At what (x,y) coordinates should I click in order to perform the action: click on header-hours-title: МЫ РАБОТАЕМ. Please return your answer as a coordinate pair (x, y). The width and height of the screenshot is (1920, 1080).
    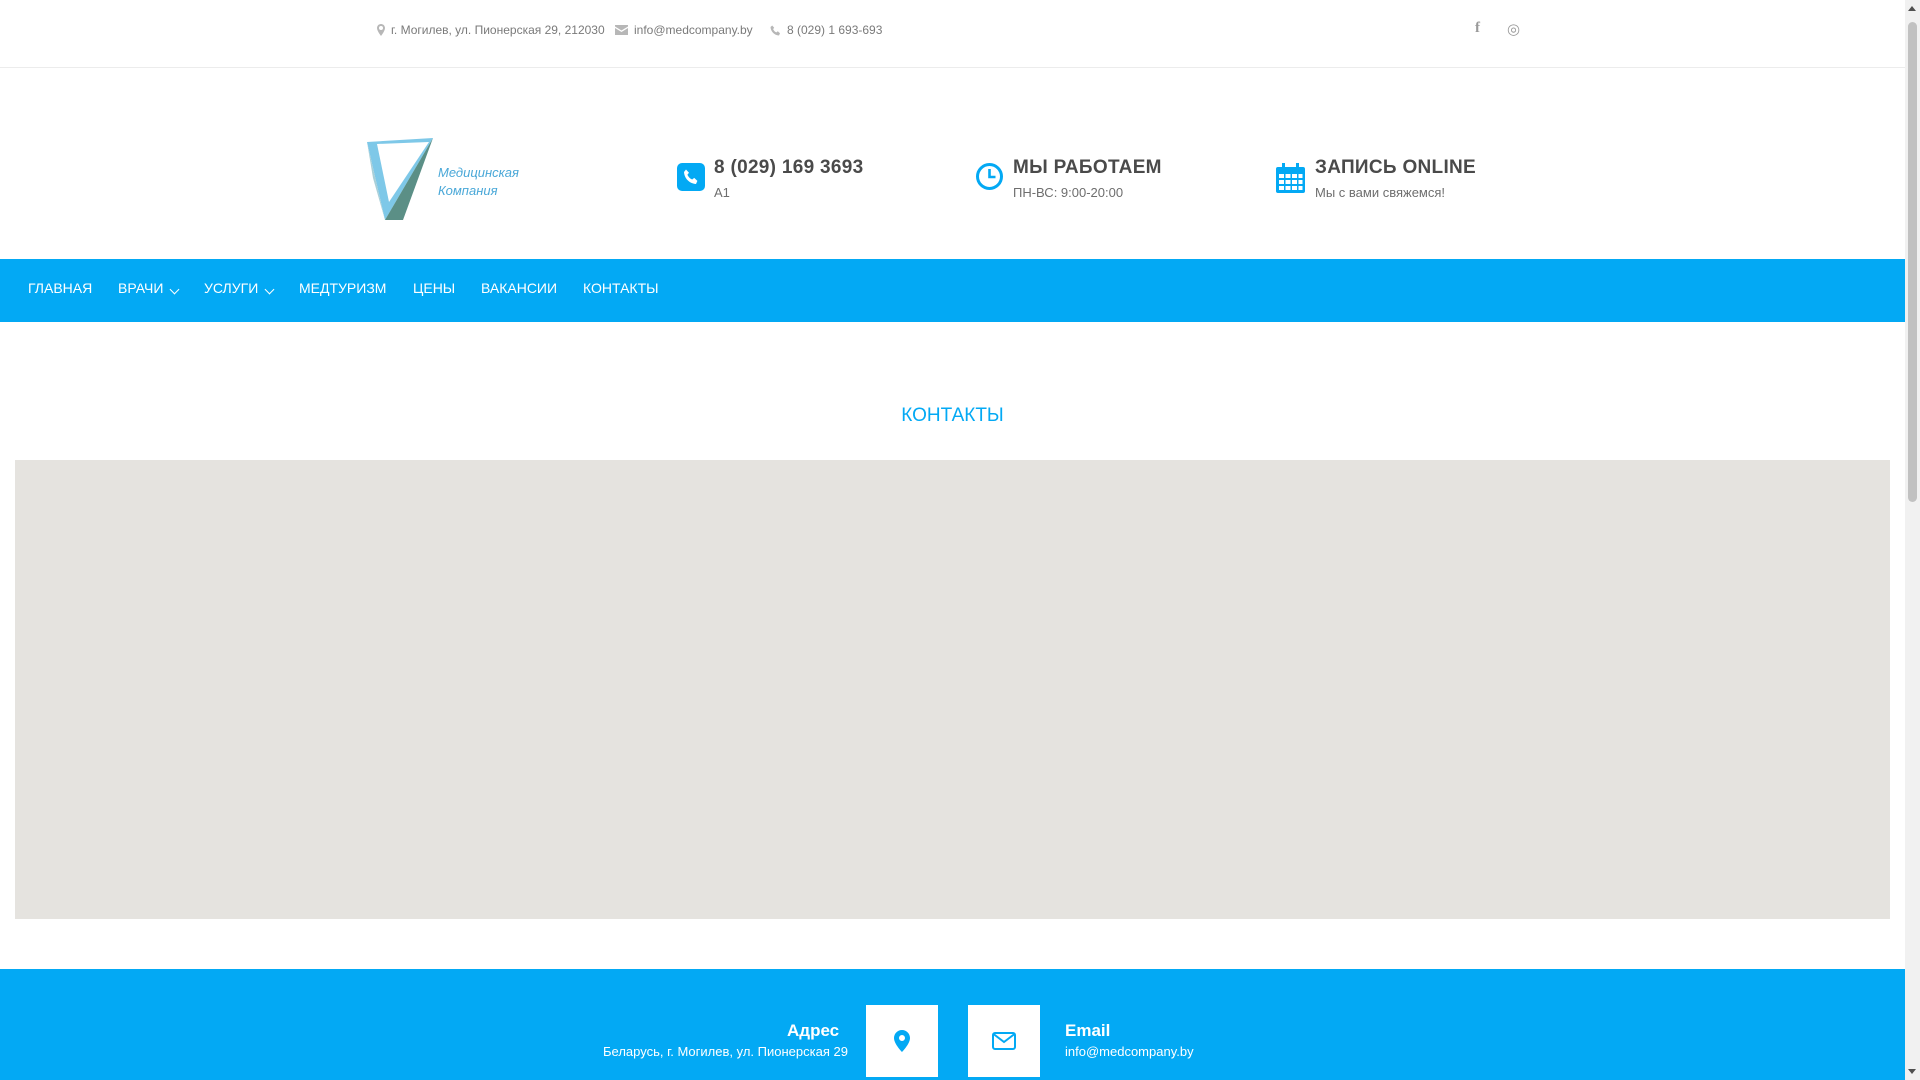
    Looking at the image, I should click on (1087, 167).